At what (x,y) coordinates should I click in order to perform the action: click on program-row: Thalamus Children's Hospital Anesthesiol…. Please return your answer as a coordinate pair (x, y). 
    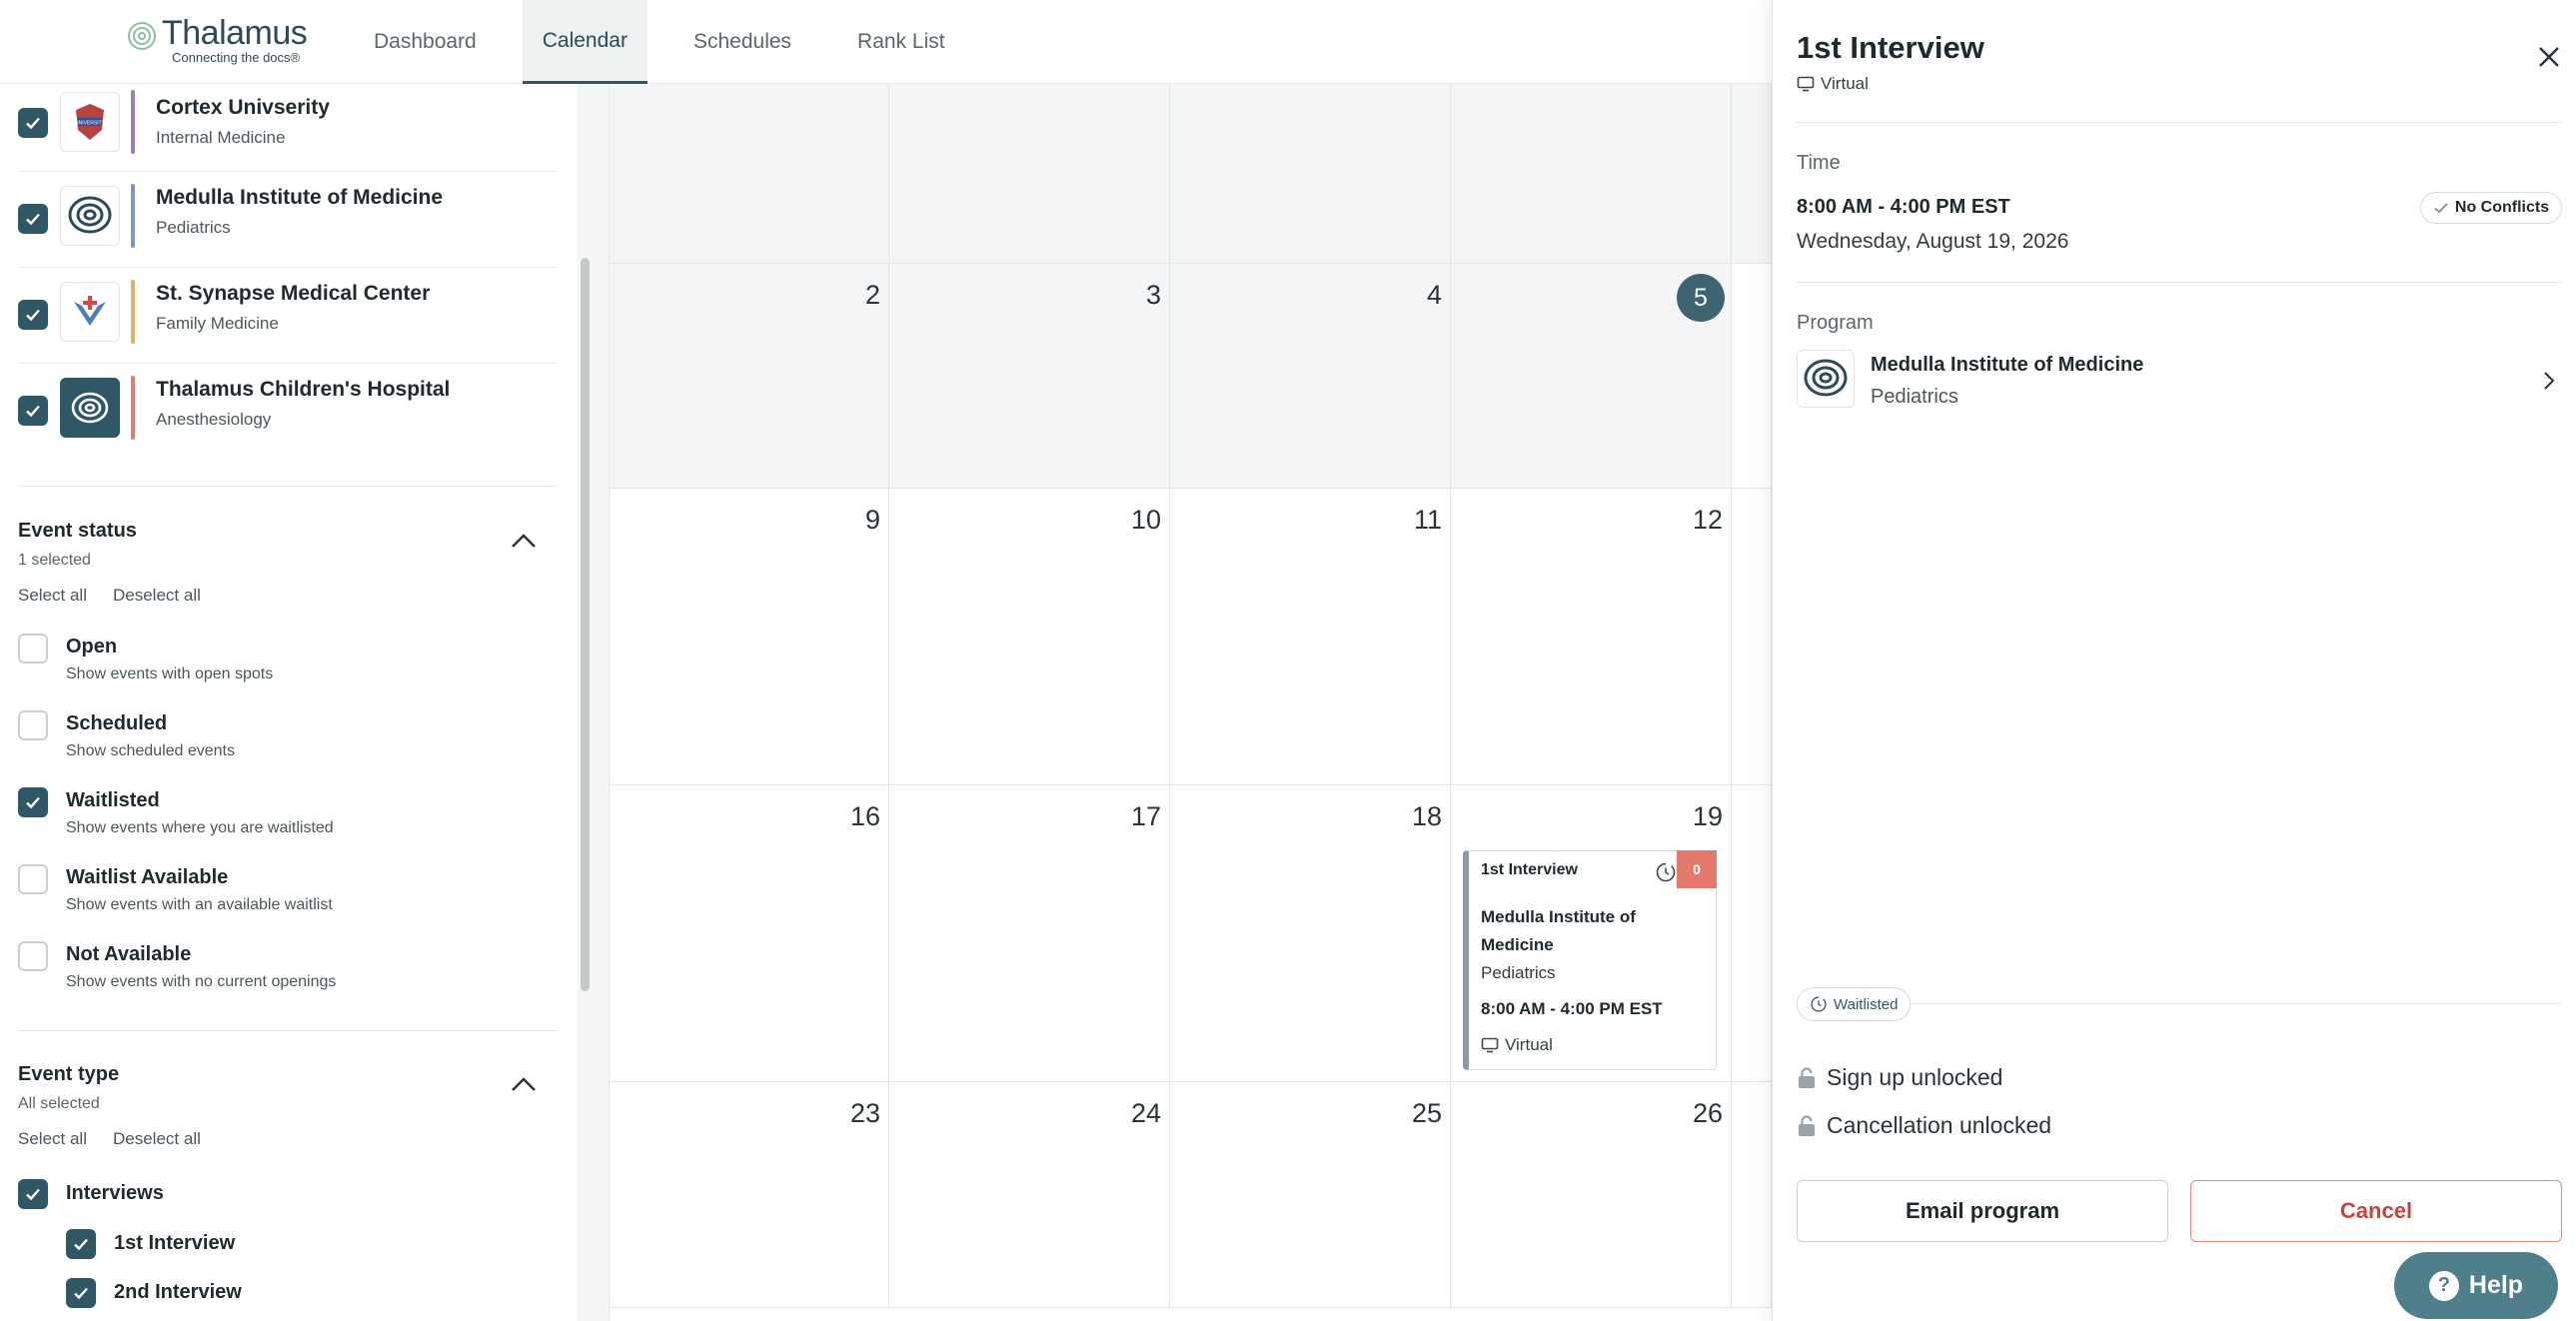
    Looking at the image, I should click on (288, 412).